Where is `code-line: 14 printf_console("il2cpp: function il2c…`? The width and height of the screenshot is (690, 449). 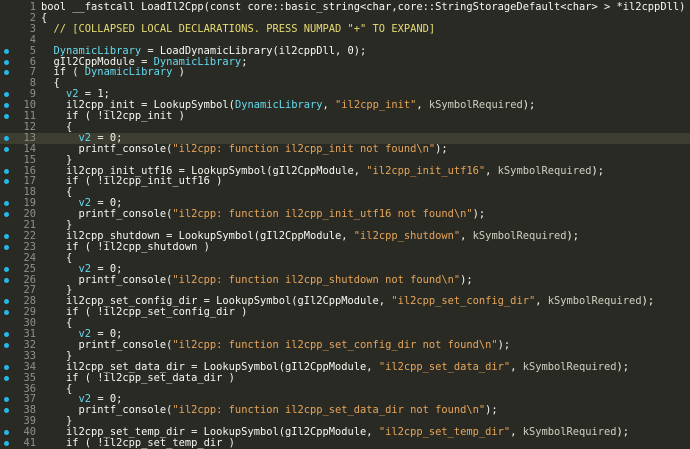
code-line: 14 printf_console("il2cpp: function il2c… is located at coordinates (345, 148).